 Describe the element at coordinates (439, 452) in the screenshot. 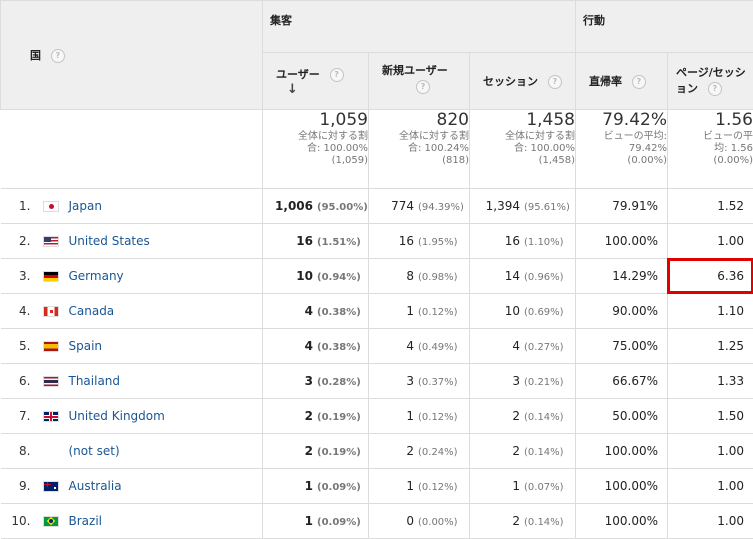

I see `new-users-percent: (0.24%)` at that location.